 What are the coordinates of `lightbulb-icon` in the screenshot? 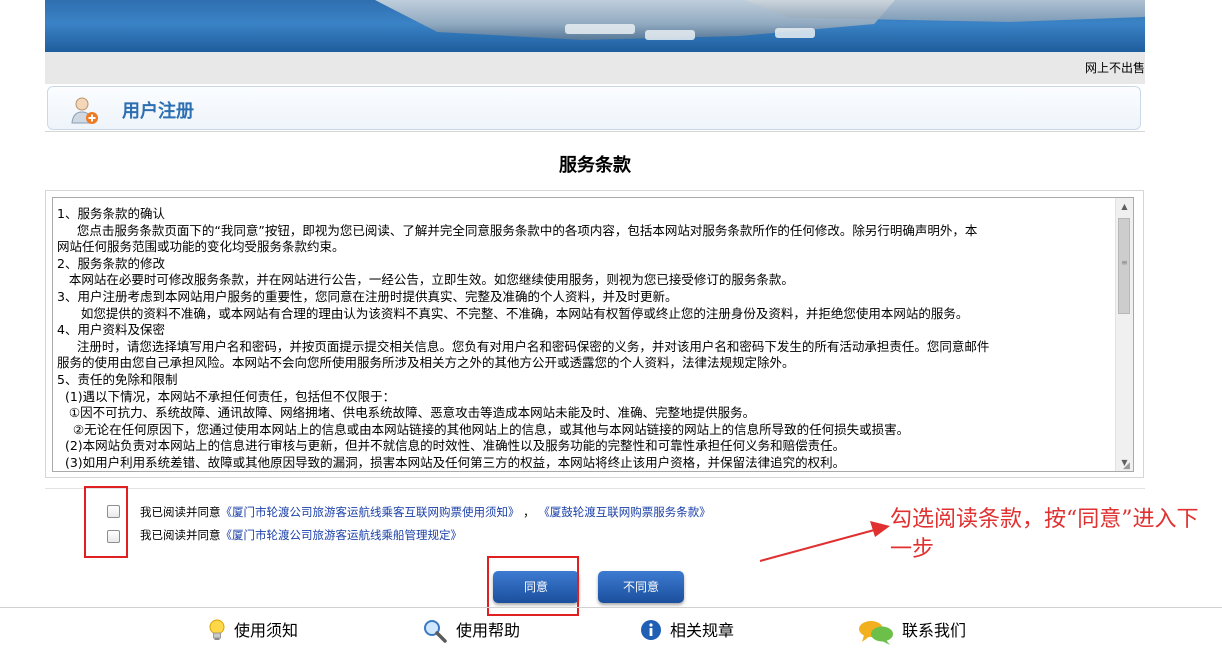 It's located at (217, 629).